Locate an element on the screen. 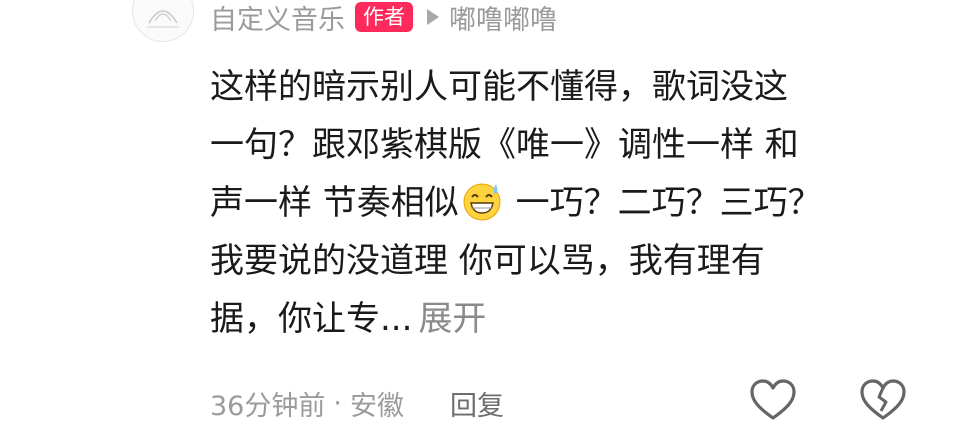  reply-to-username: 嘟噜嘟噜 is located at coordinates (503, 18).